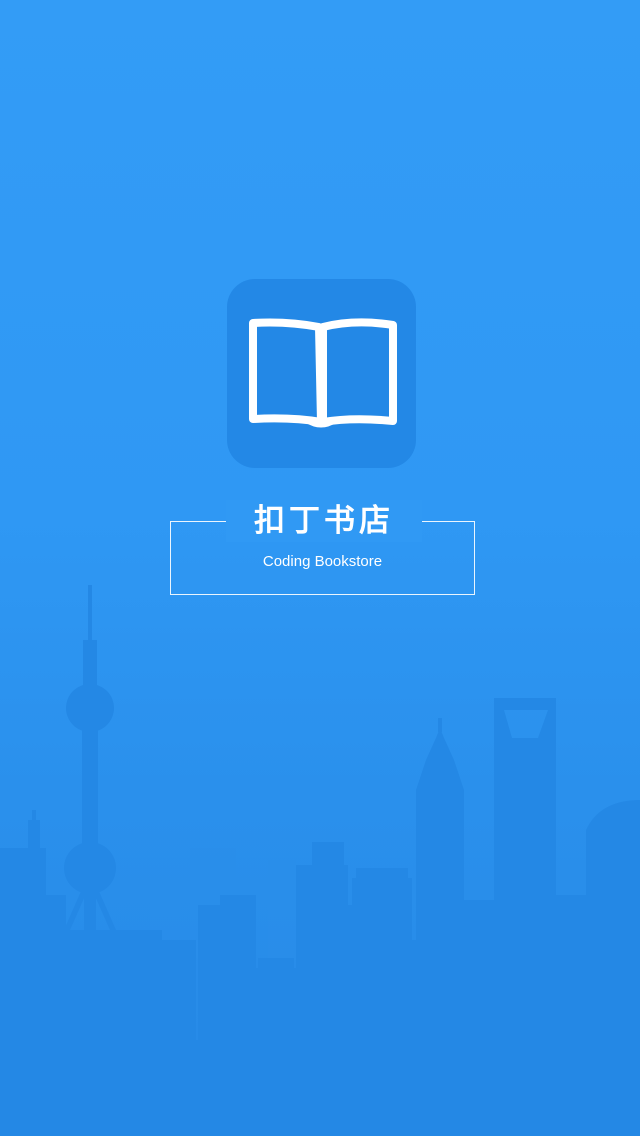 This screenshot has width=640, height=1136. I want to click on app-icon, so click(321, 373).